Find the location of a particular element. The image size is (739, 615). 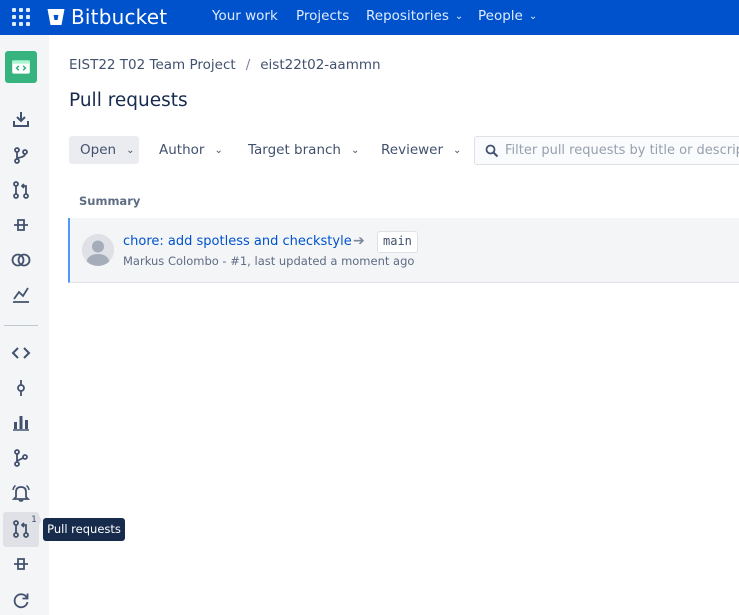

bitbucket-logo-icon is located at coordinates (56, 17).